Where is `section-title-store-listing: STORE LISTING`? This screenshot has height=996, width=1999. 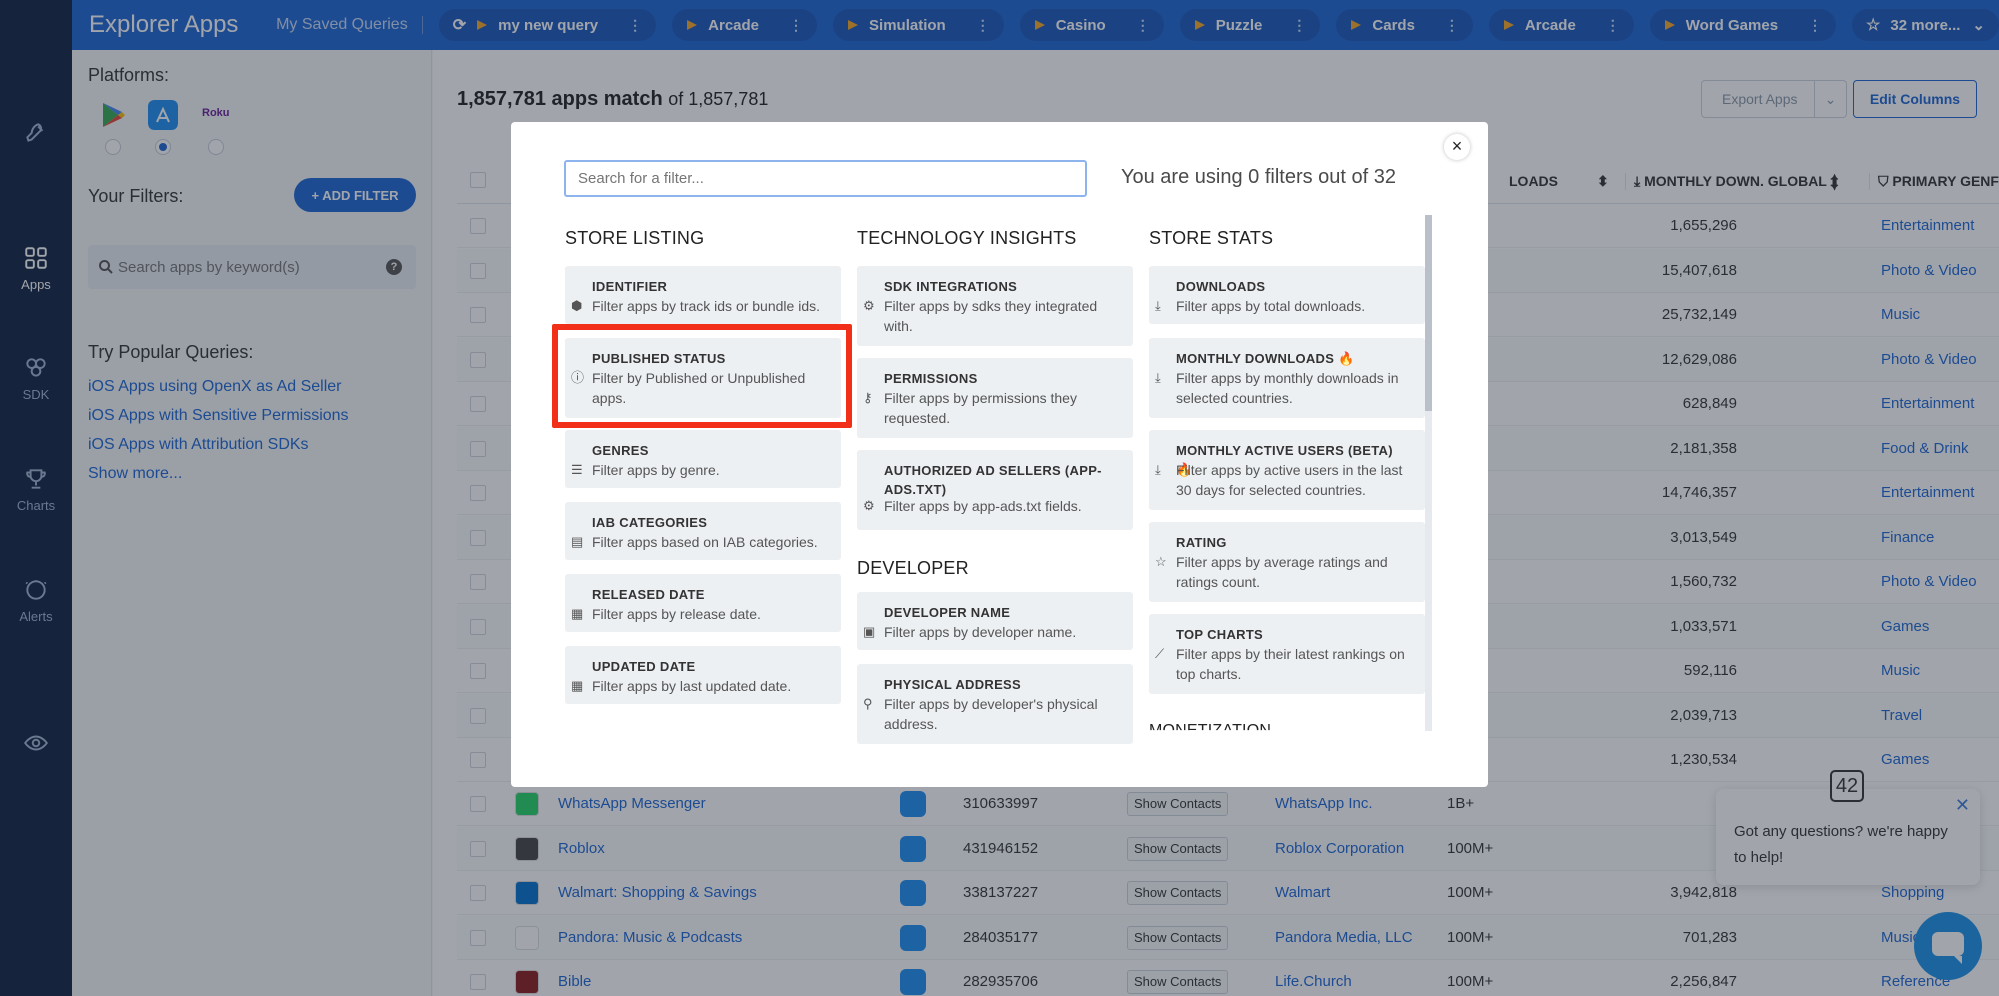
section-title-store-listing: STORE LISTING is located at coordinates (635, 238).